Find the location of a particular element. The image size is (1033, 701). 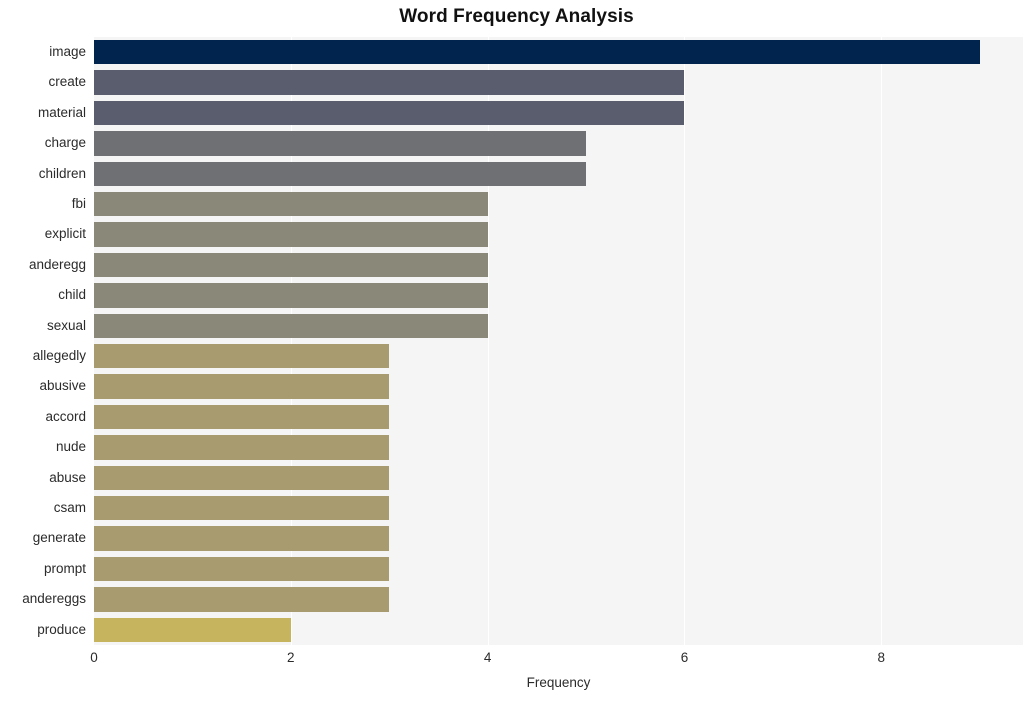

x-tick-label-0: 0 is located at coordinates (94, 657).